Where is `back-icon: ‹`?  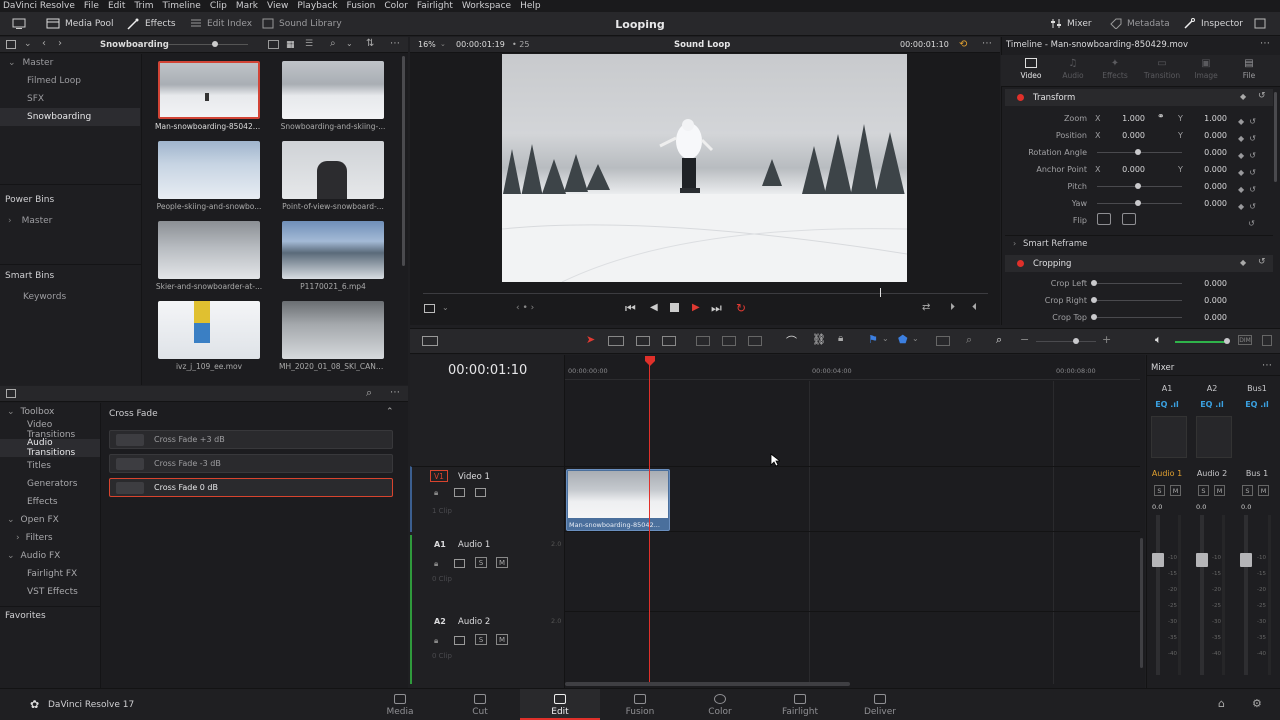 back-icon: ‹ is located at coordinates (44, 43).